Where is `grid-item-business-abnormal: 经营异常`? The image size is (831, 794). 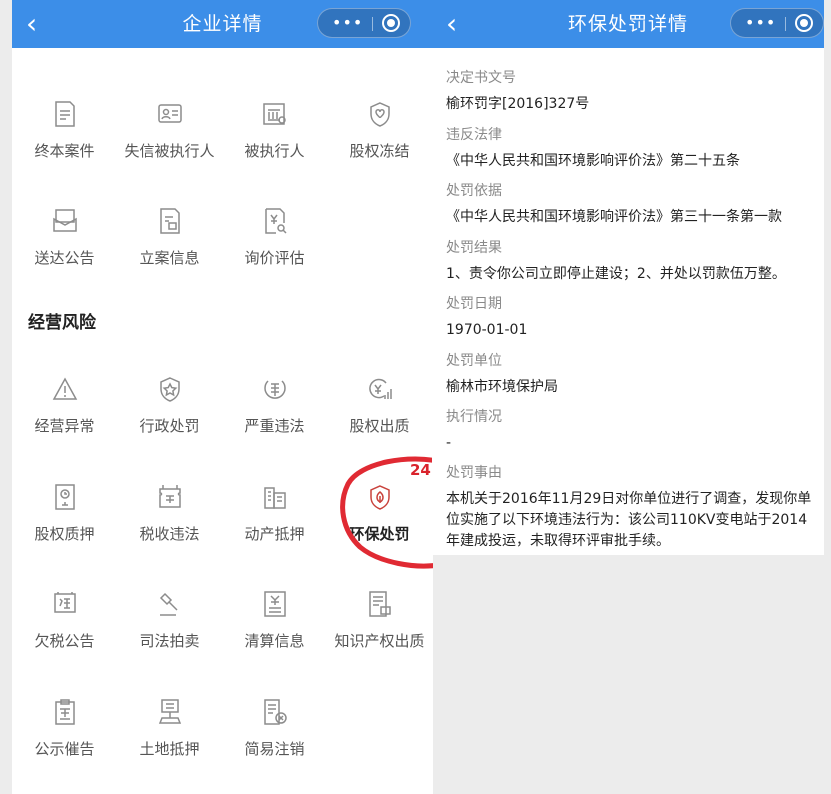 grid-item-business-abnormal: 经营异常 is located at coordinates (64, 415).